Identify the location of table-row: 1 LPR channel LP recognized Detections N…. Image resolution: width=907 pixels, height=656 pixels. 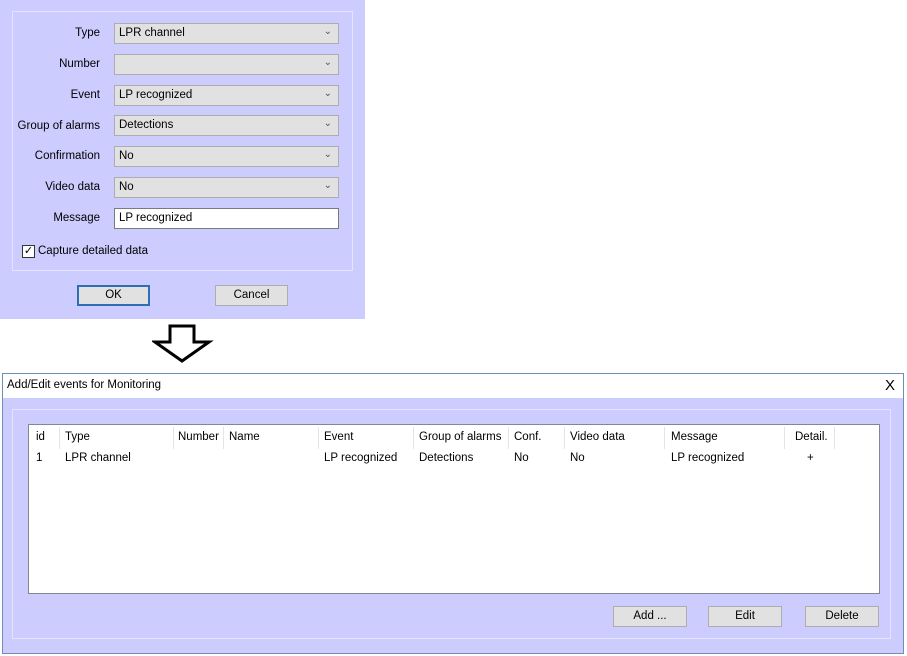
(454, 458).